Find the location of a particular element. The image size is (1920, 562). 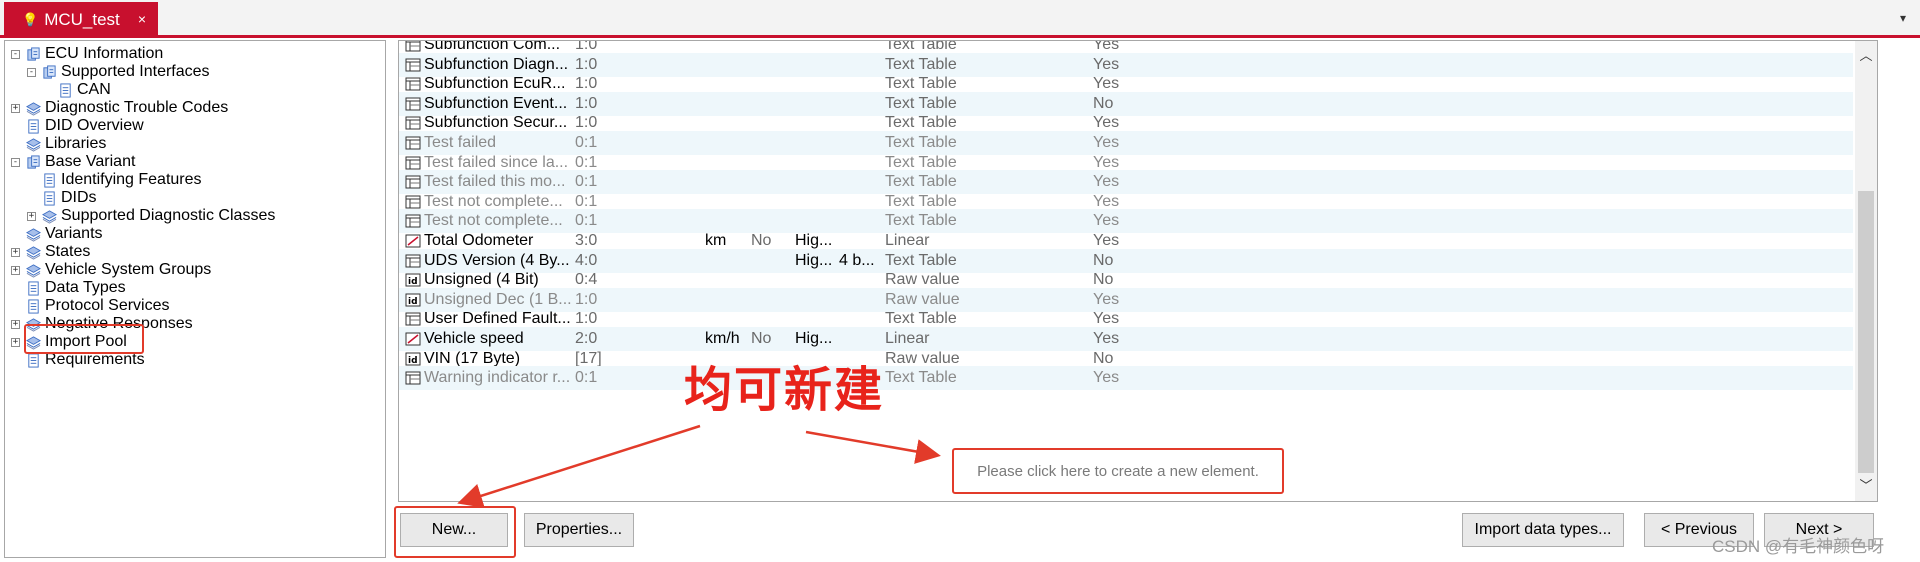

annotation-arrows is located at coordinates (699, 466).